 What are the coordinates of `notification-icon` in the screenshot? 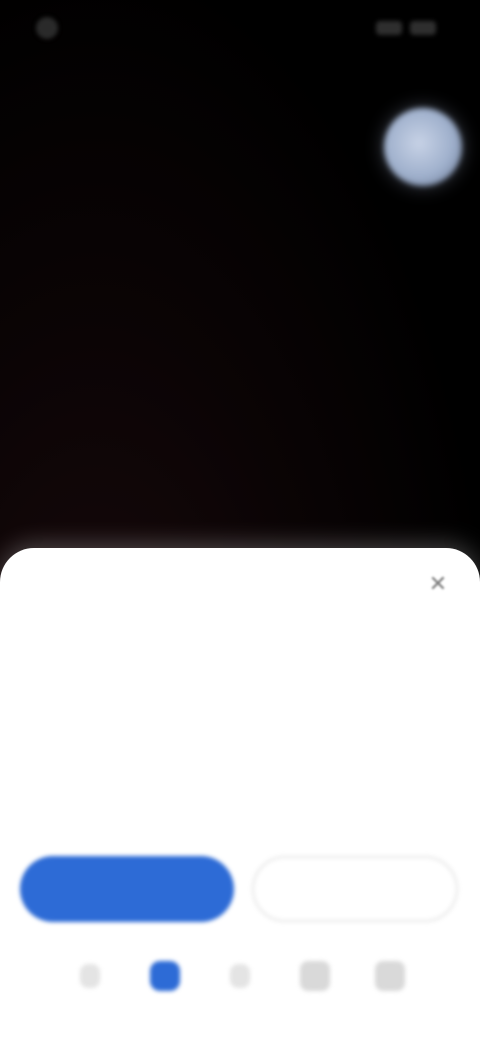 It's located at (47, 28).